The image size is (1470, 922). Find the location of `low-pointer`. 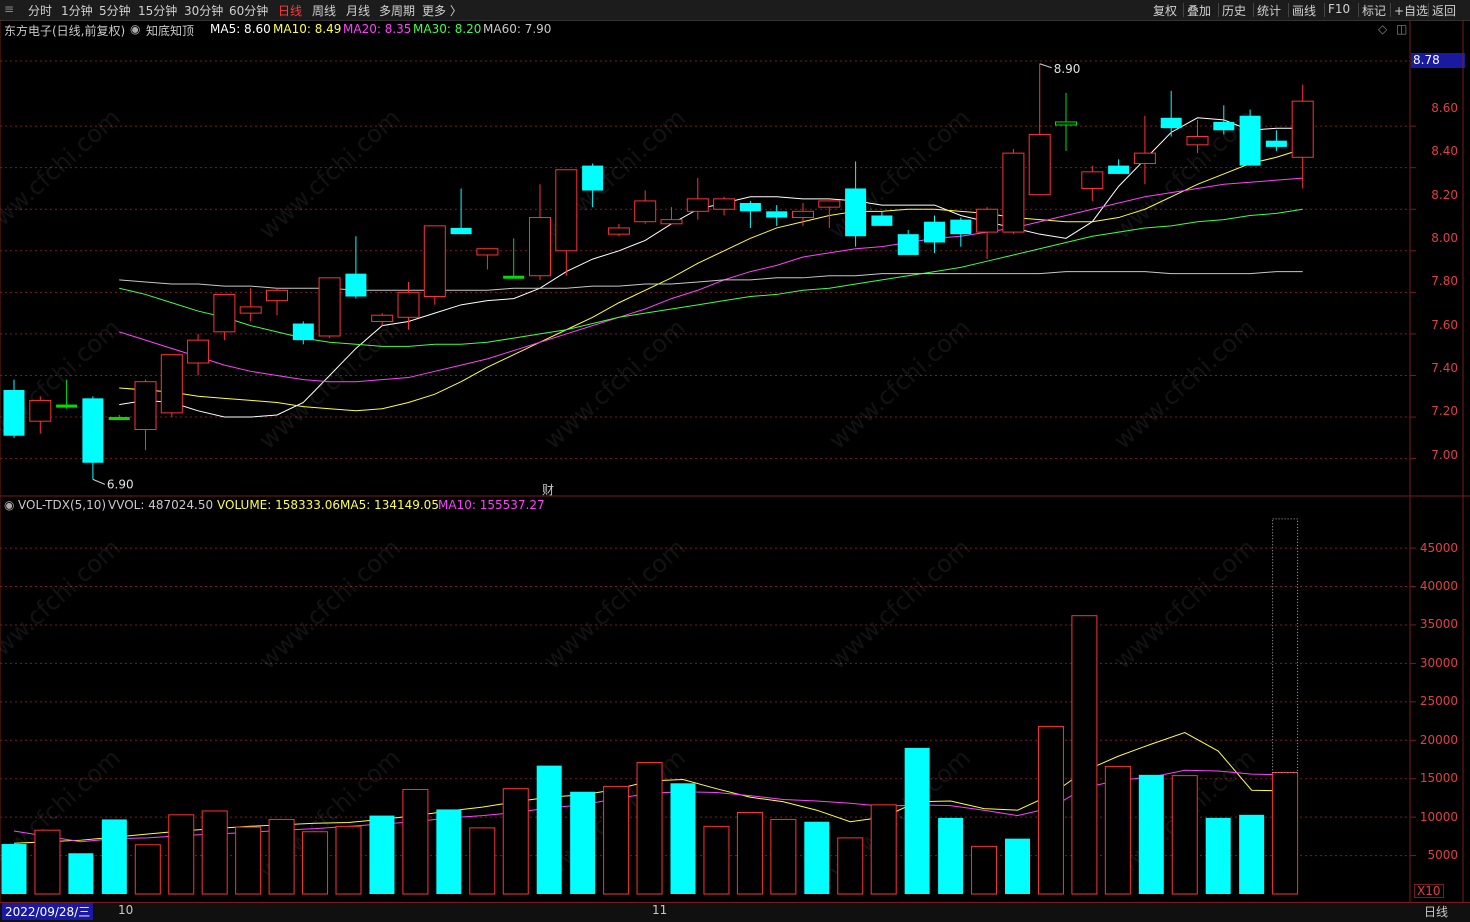

low-pointer is located at coordinates (99, 481).